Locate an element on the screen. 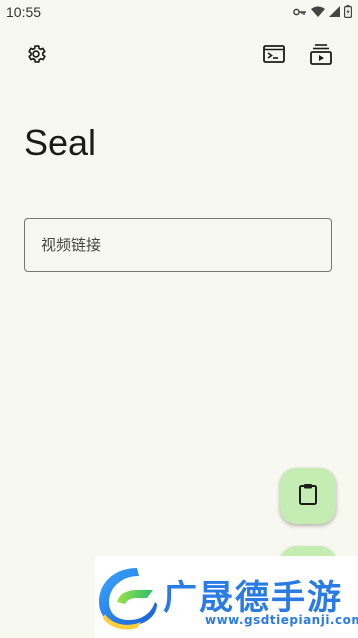 The image size is (358, 638). status-icons is located at coordinates (322, 11).